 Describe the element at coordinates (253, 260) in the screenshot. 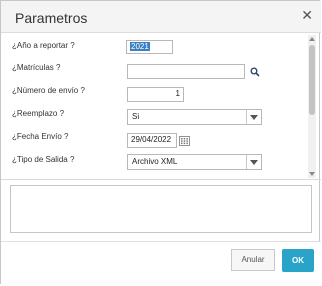

I see `cancel-button: Anular` at that location.